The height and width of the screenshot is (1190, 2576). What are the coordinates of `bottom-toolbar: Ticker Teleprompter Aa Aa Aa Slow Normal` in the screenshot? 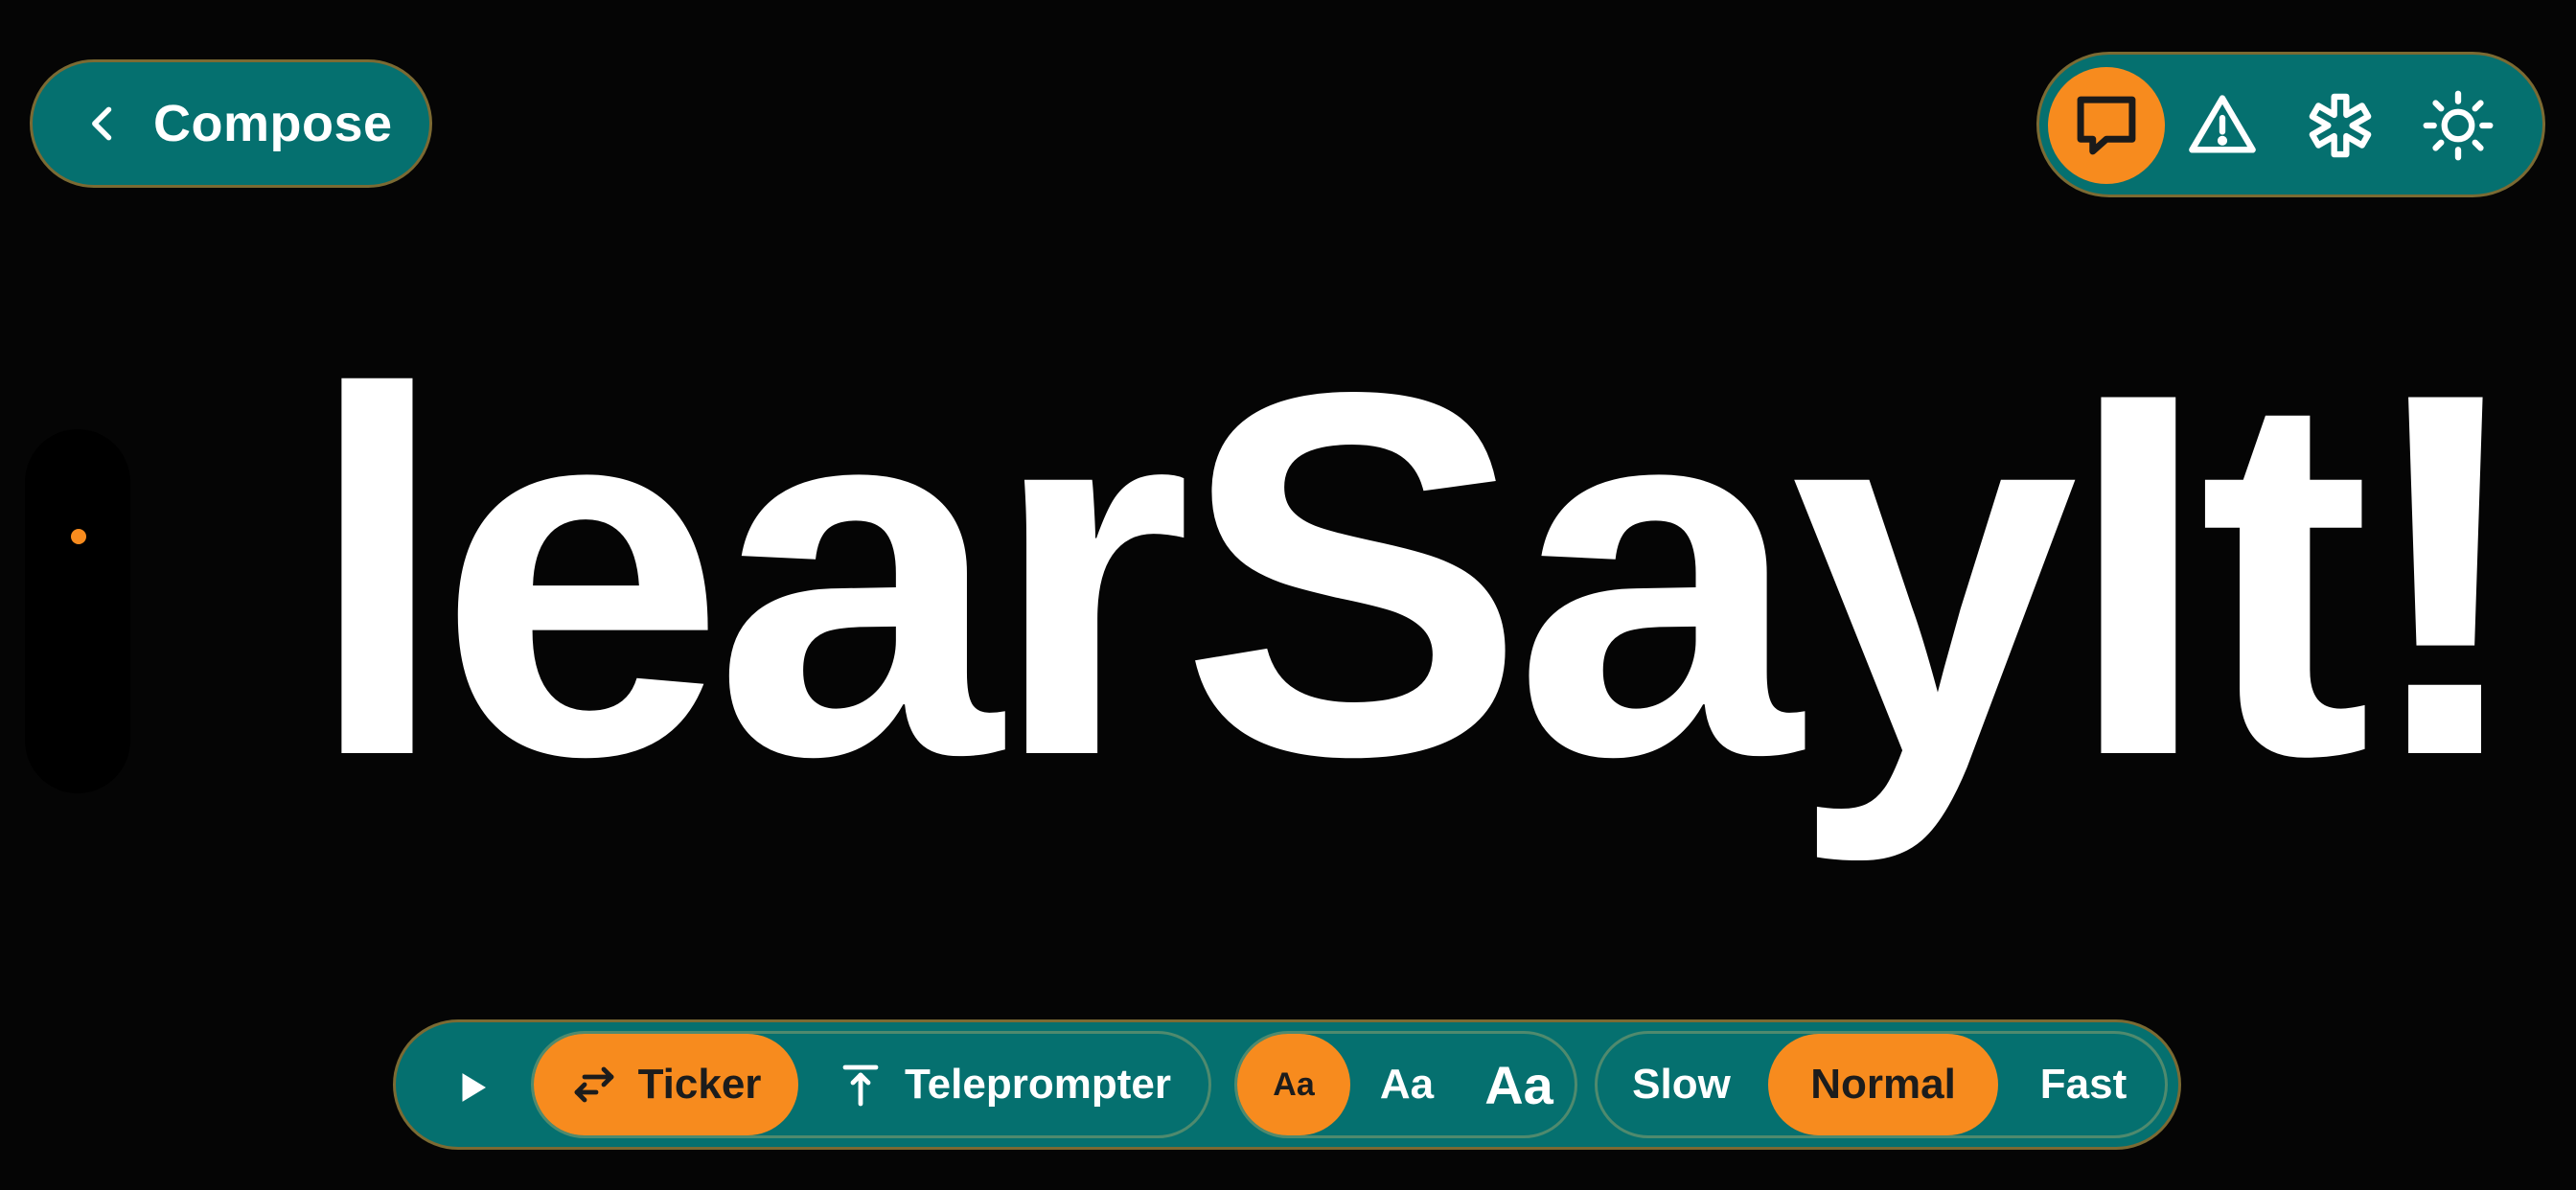 It's located at (1287, 1084).